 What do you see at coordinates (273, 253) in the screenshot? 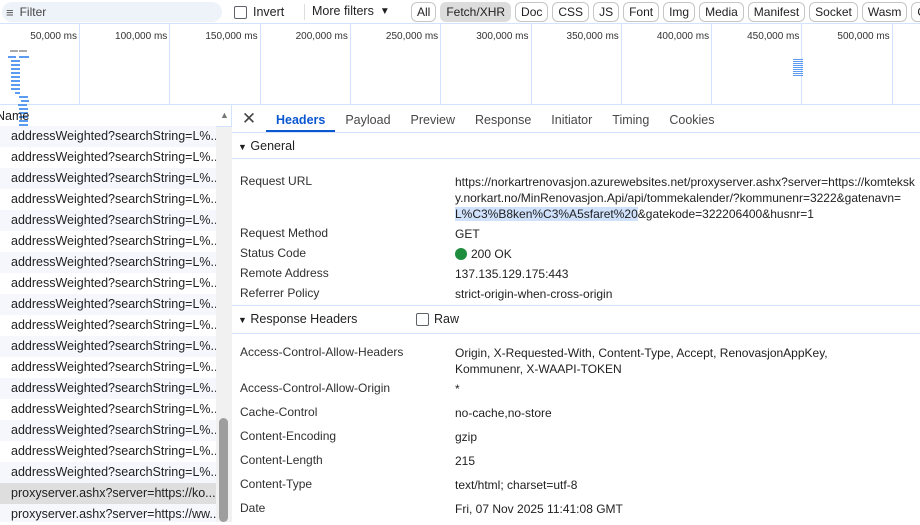
I see `status-code-label: Status Code` at bounding box center [273, 253].